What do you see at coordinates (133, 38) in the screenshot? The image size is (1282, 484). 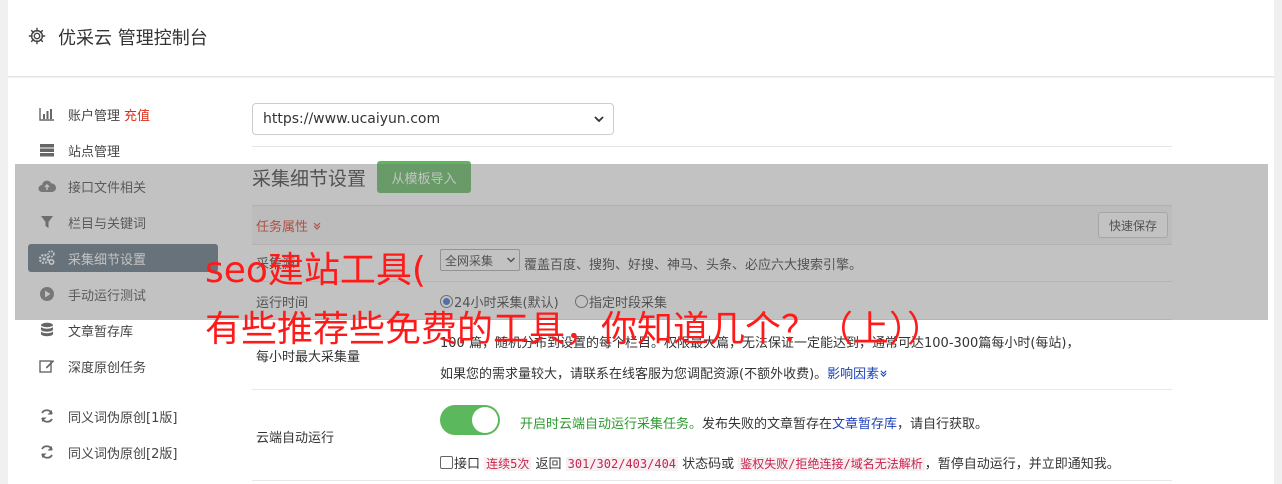 I see `page-title: 优采云 管理控制台` at bounding box center [133, 38].